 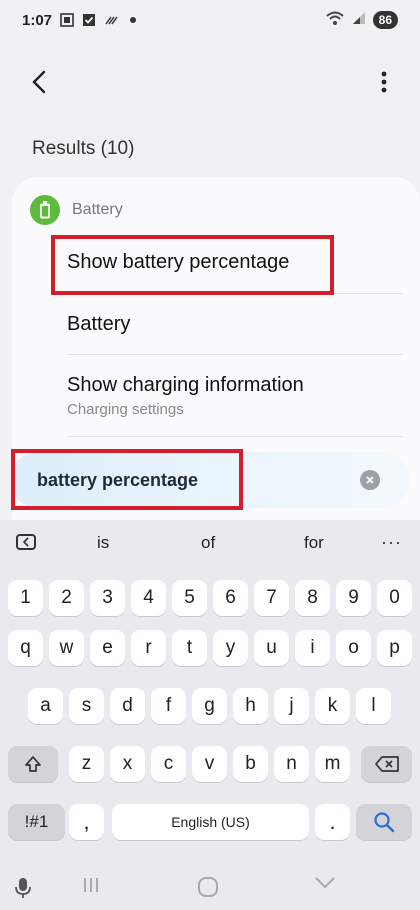 I want to click on highlight-box-result, so click(x=192, y=265).